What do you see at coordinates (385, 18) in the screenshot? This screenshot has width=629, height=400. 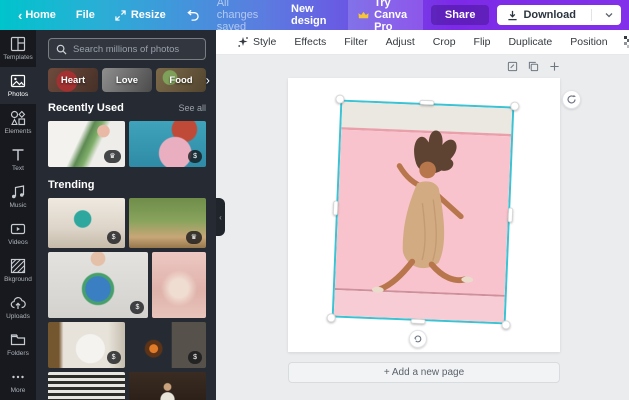 I see `try-canva-pro-button: Try Canva Pro` at bounding box center [385, 18].